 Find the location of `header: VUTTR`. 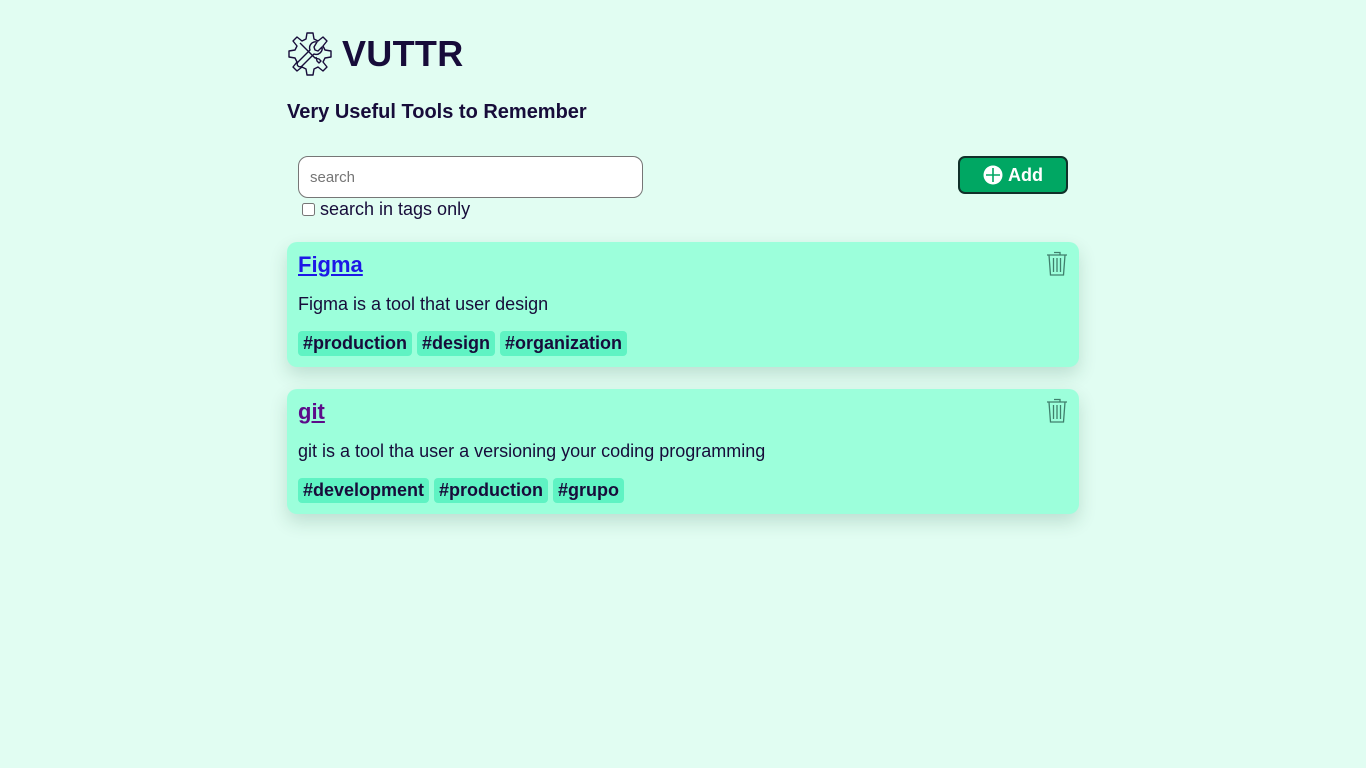

header: VUTTR is located at coordinates (375, 54).